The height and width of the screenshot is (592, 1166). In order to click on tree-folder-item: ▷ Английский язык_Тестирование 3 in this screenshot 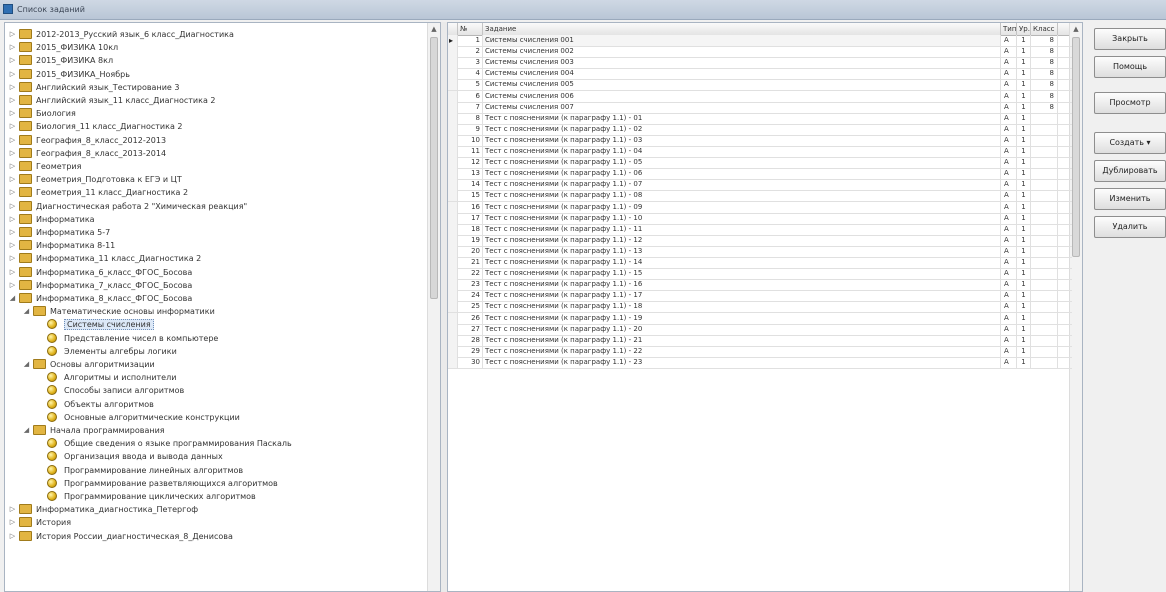, I will do `click(215, 87)`.